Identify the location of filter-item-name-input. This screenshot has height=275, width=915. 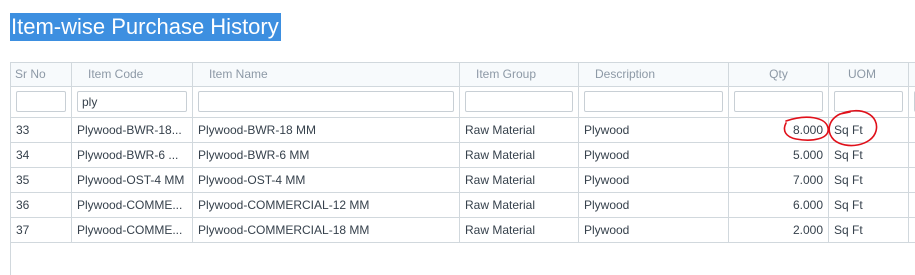
(326, 101).